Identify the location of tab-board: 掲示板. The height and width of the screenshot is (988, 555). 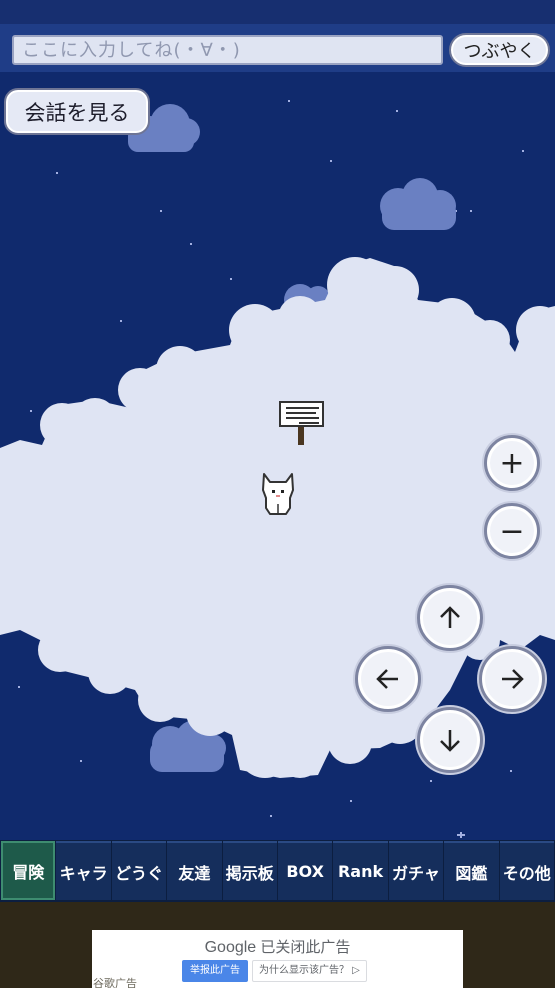
(249, 870).